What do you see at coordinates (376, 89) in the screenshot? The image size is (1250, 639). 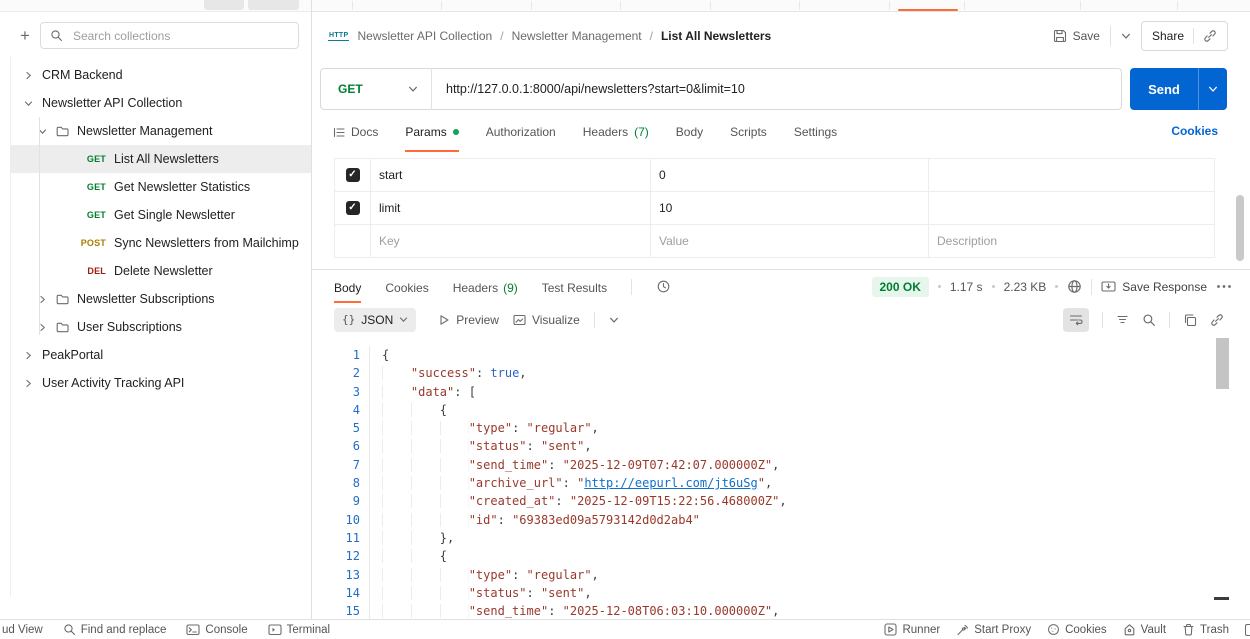 I see `method-selector: GET` at bounding box center [376, 89].